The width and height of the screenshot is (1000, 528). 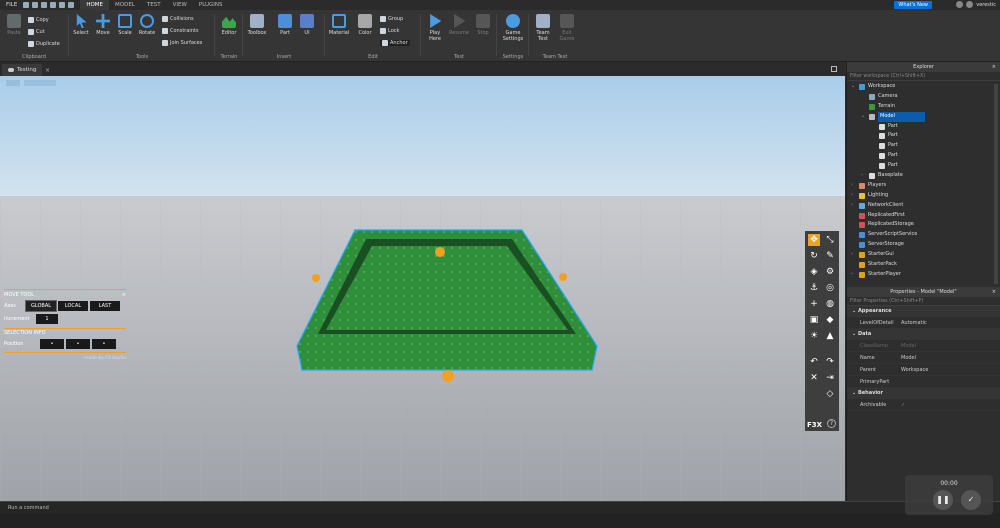 I want to click on rotate-button: Rotate, so click(x=147, y=25).